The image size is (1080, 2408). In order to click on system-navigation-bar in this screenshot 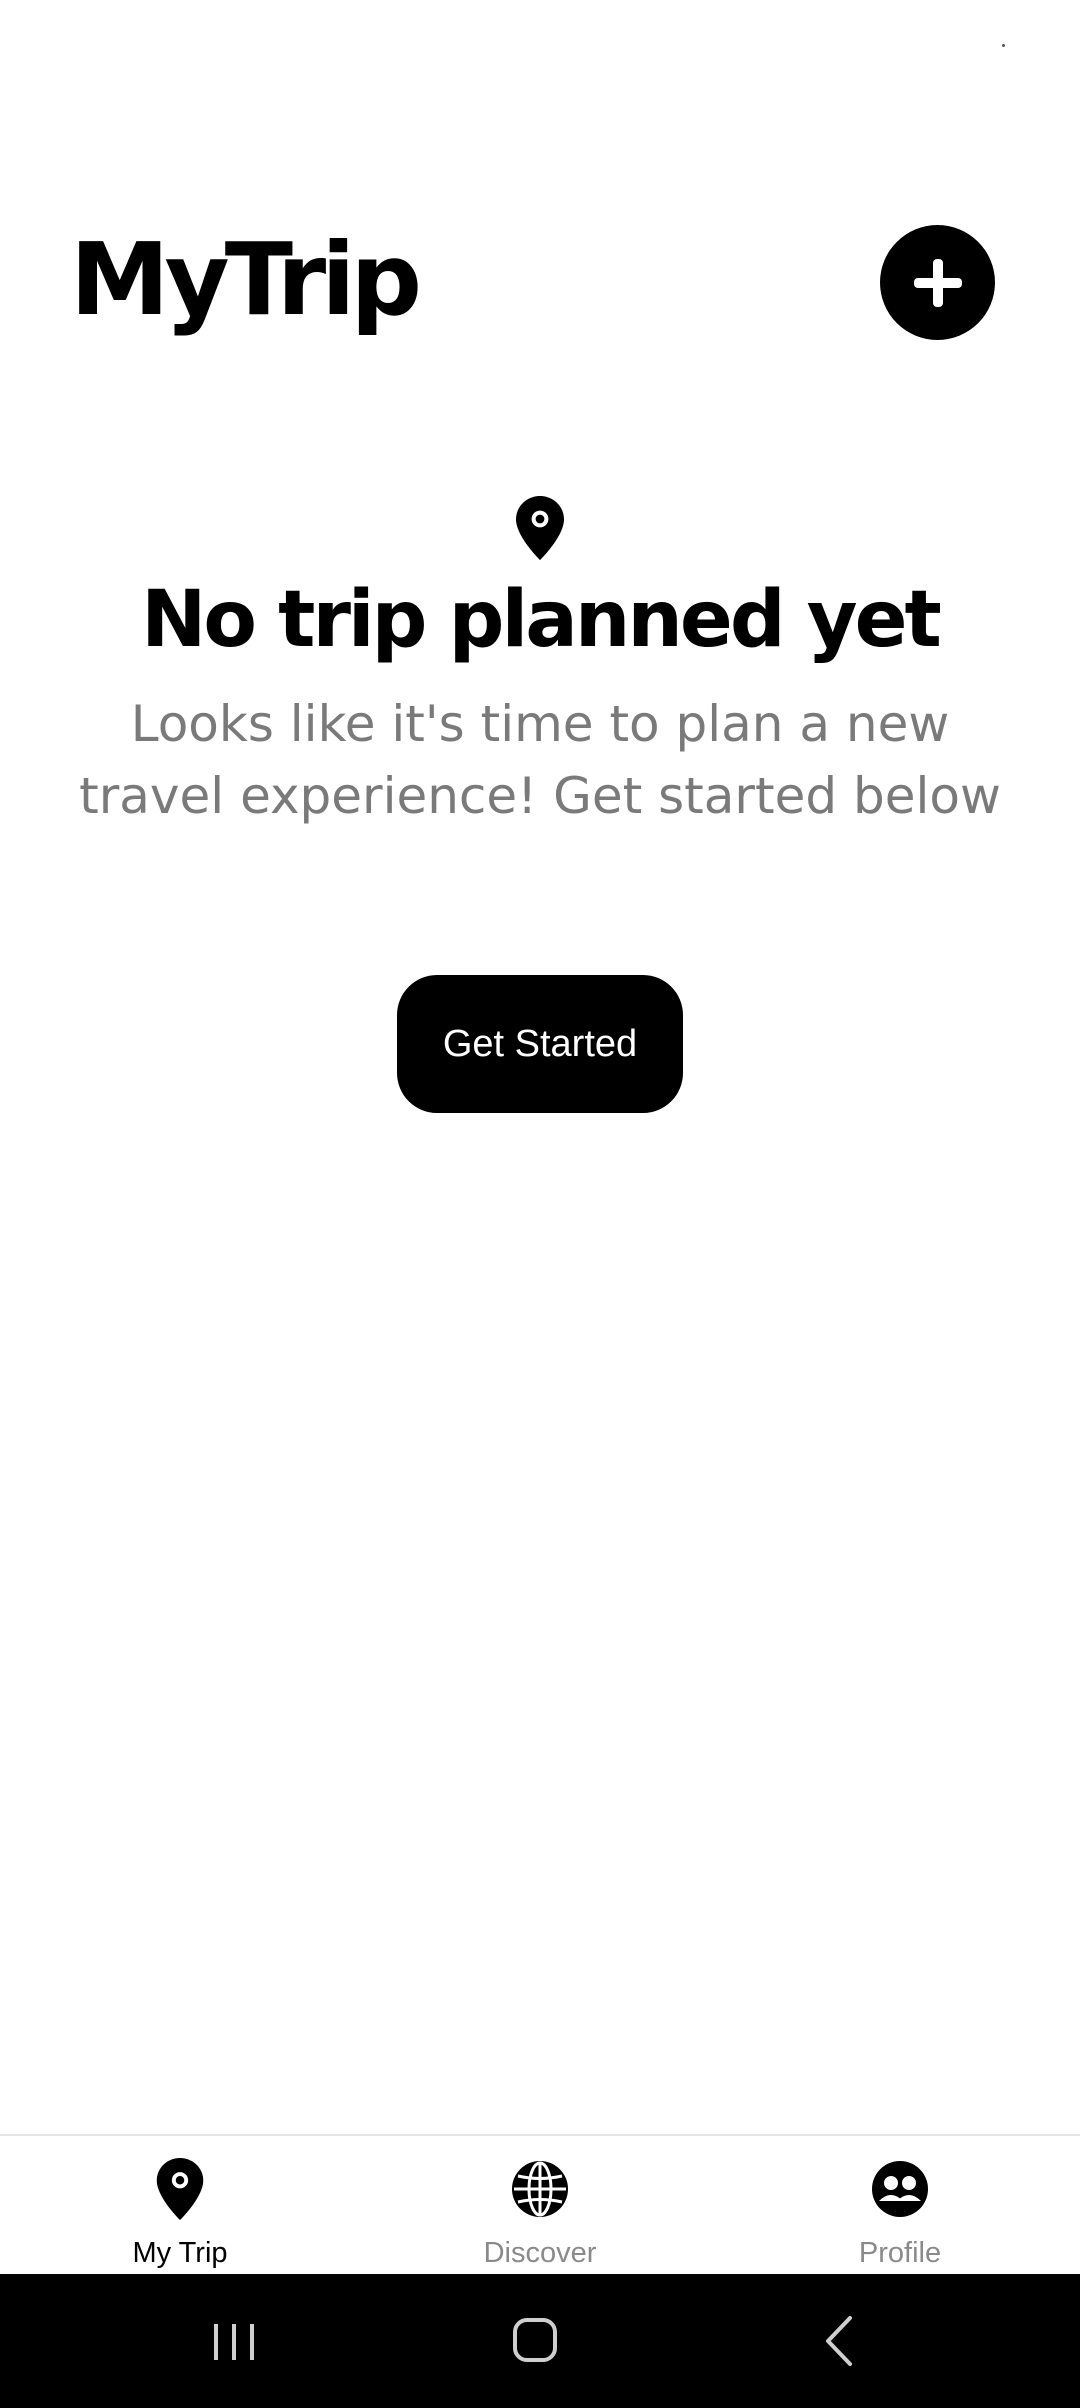, I will do `click(540, 2341)`.